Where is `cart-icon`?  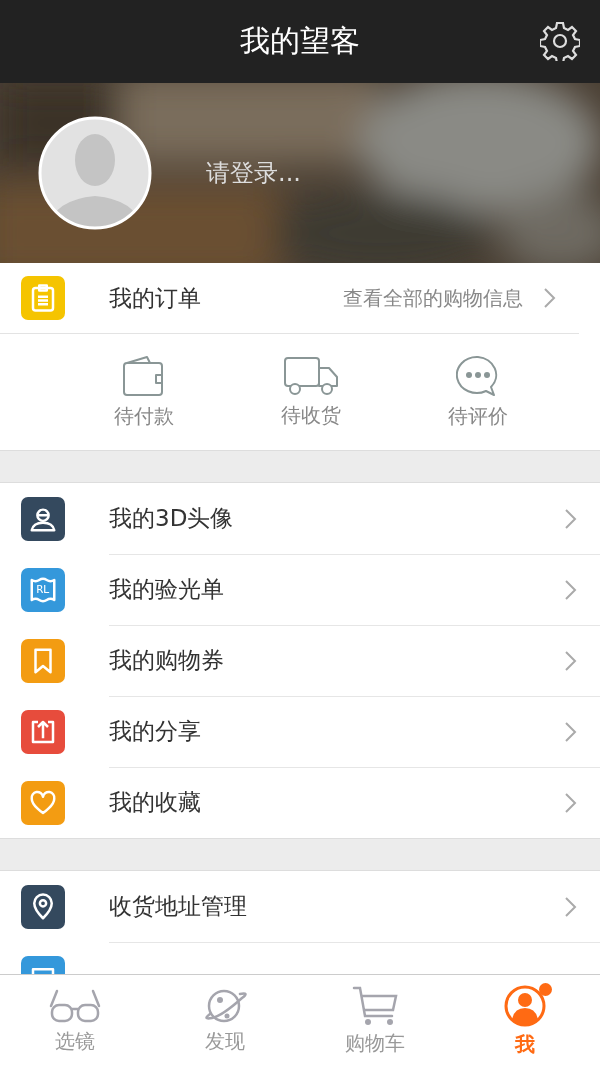
cart-icon is located at coordinates (375, 1005).